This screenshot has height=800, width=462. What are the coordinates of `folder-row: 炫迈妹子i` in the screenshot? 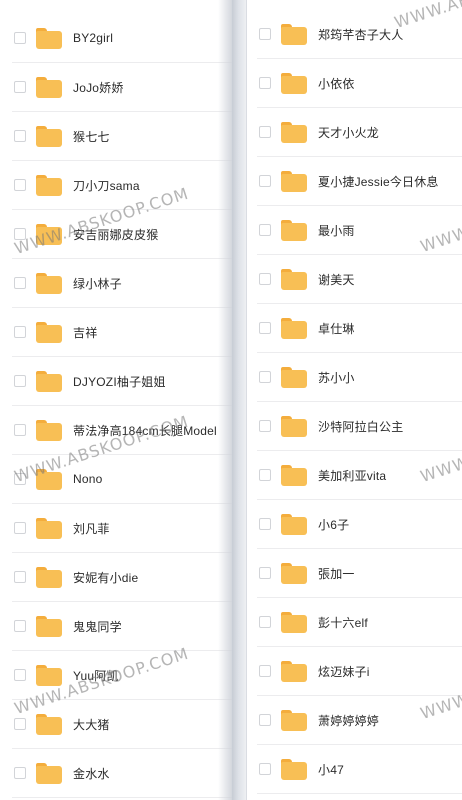 It's located at (359, 671).